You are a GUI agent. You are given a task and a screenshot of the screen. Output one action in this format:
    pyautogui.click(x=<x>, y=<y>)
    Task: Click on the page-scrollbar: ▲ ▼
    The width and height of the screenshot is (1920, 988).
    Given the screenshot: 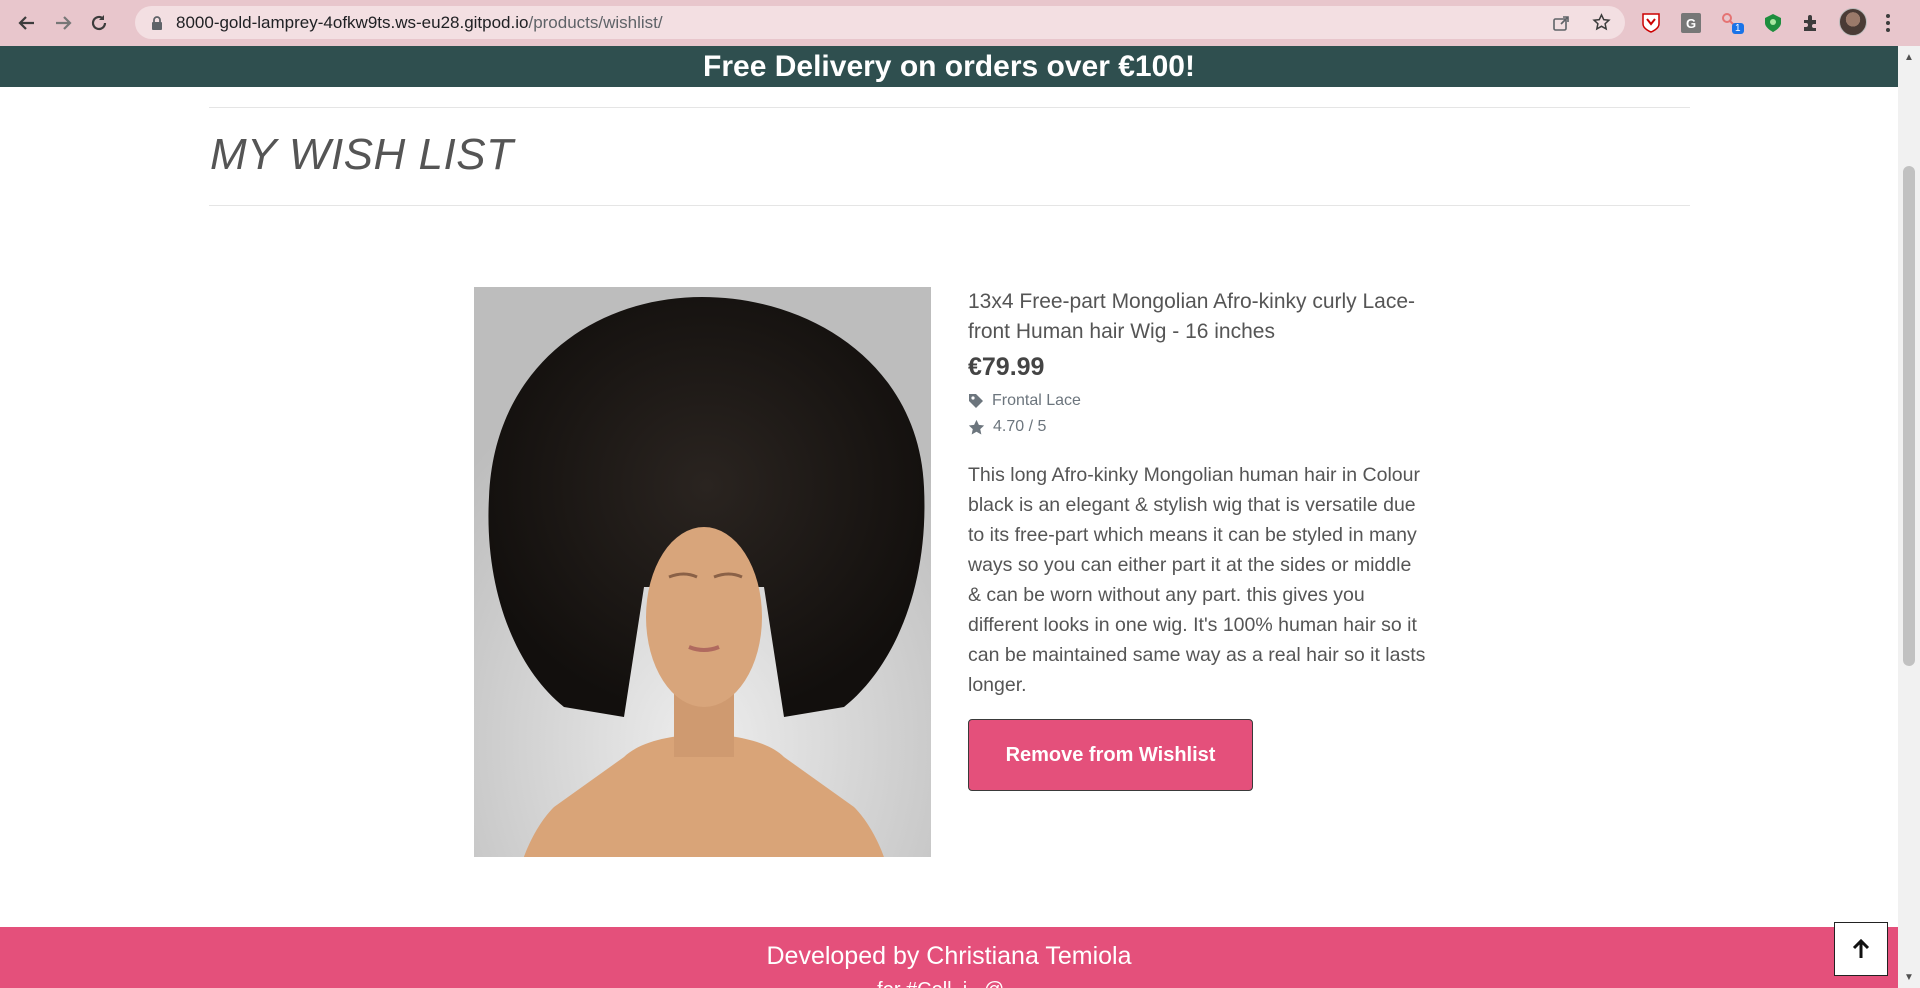 What is the action you would take?
    pyautogui.click(x=1909, y=517)
    